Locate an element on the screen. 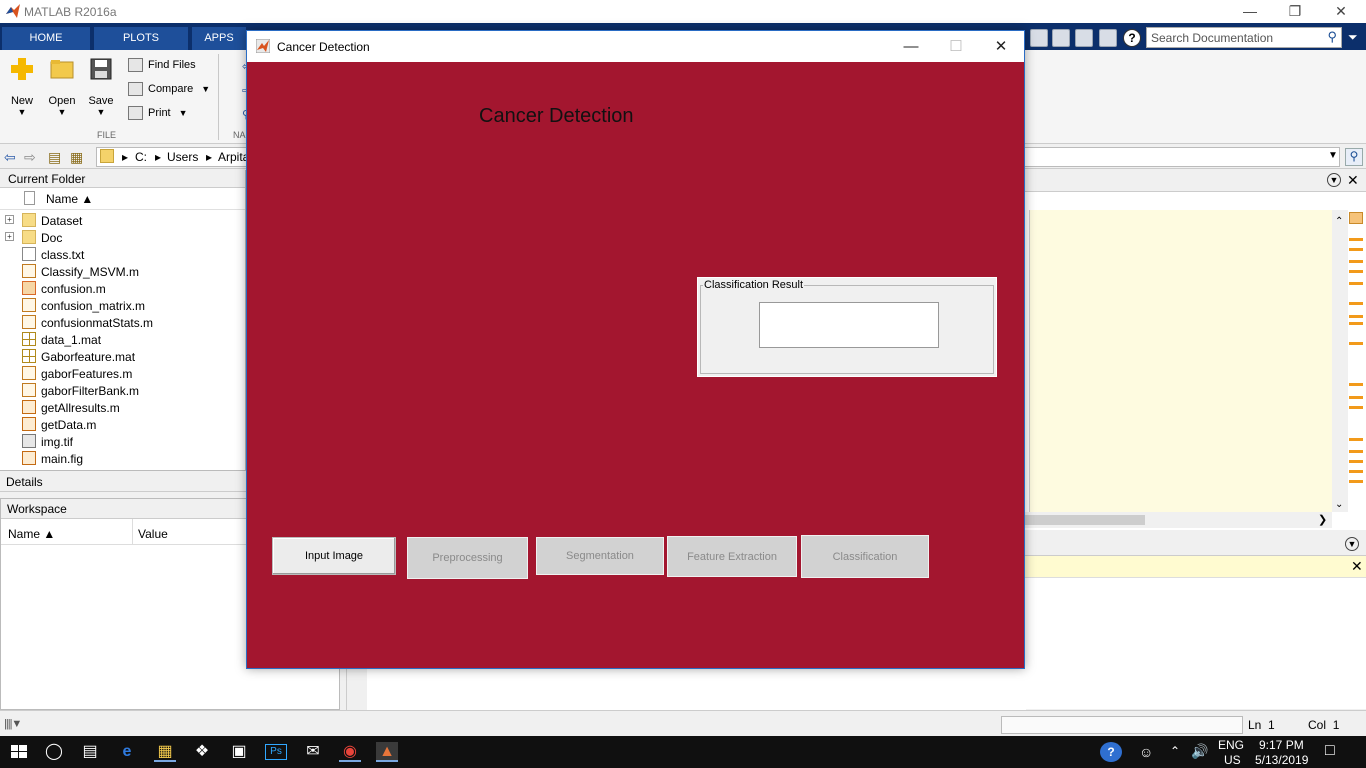 The image size is (1366, 768). file-row: data_1.mat is located at coordinates (123, 339).